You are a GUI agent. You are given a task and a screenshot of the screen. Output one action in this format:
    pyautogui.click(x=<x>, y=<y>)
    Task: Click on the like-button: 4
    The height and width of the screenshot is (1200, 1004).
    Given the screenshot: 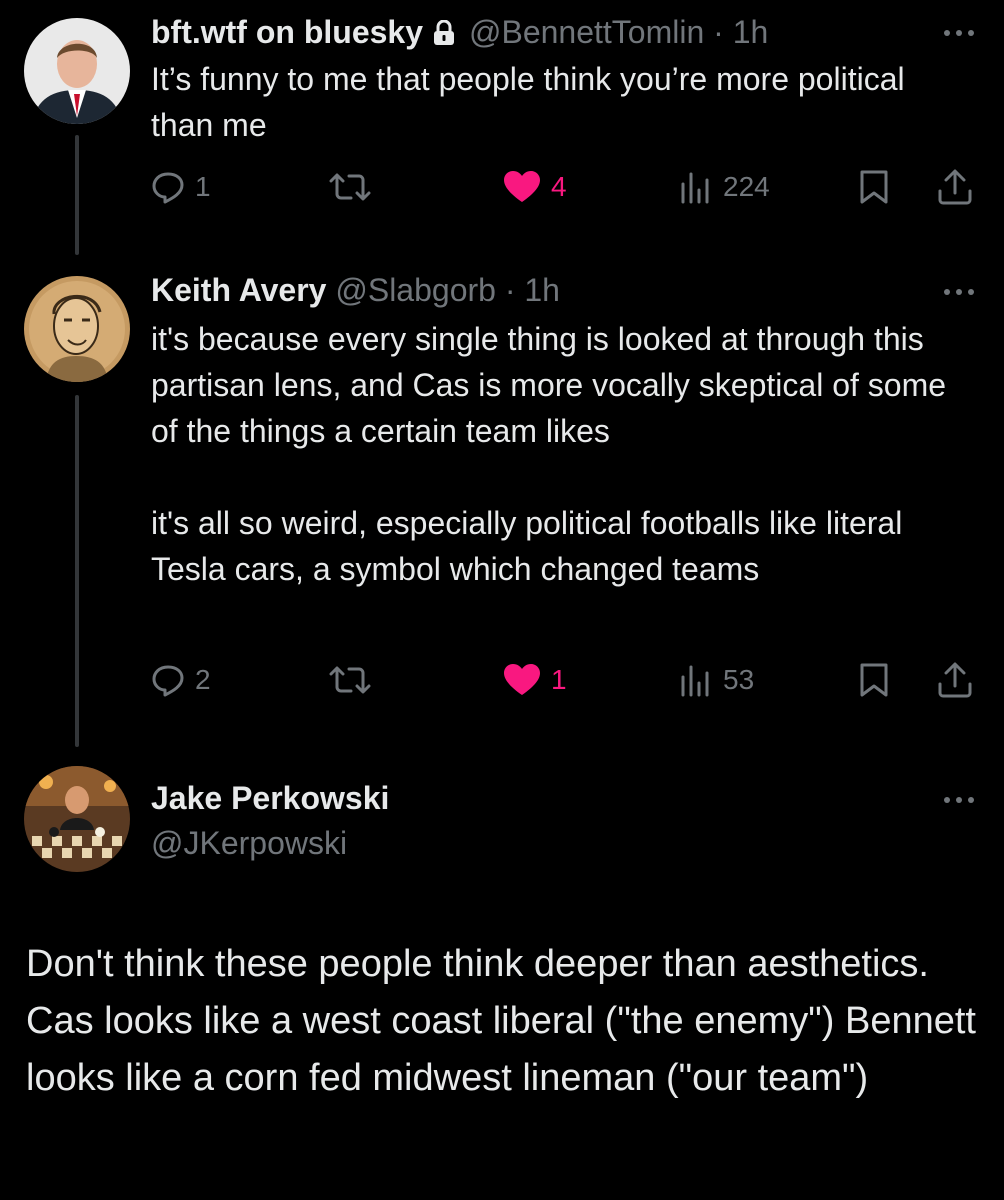 What is the action you would take?
    pyautogui.click(x=535, y=187)
    